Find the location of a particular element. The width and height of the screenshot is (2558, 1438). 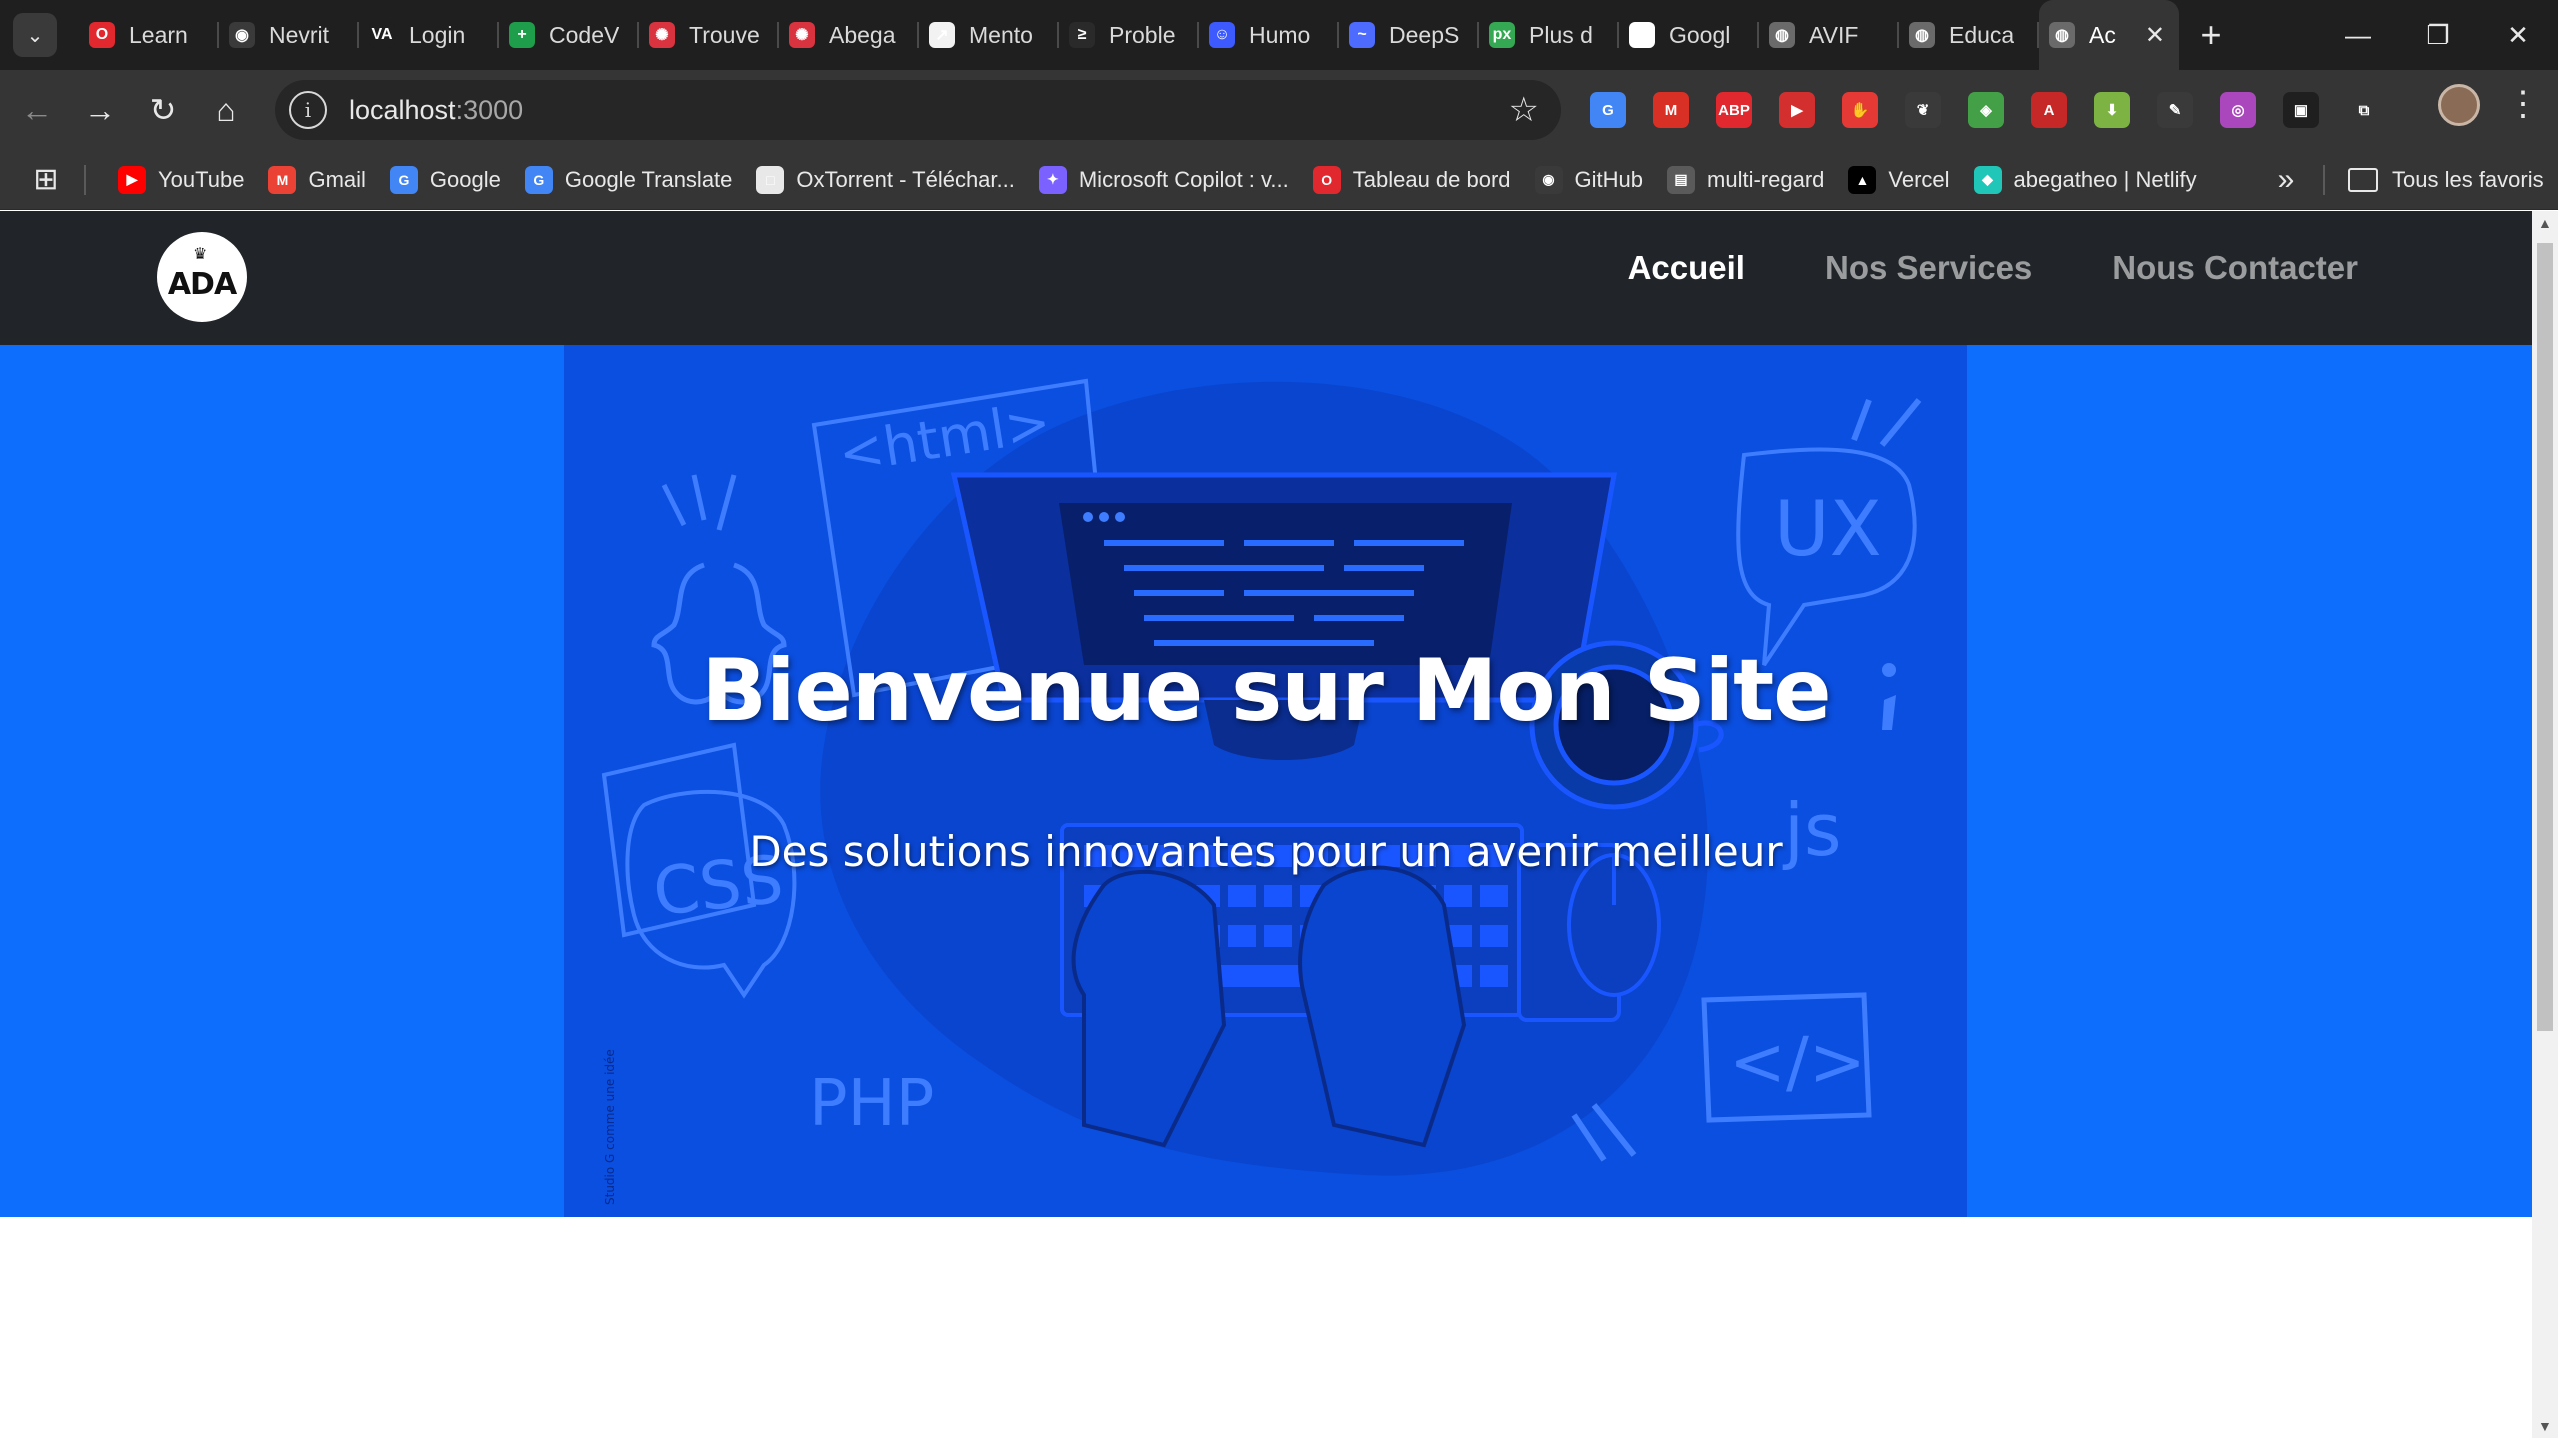

restore-icon: ❐ is located at coordinates (2438, 35).